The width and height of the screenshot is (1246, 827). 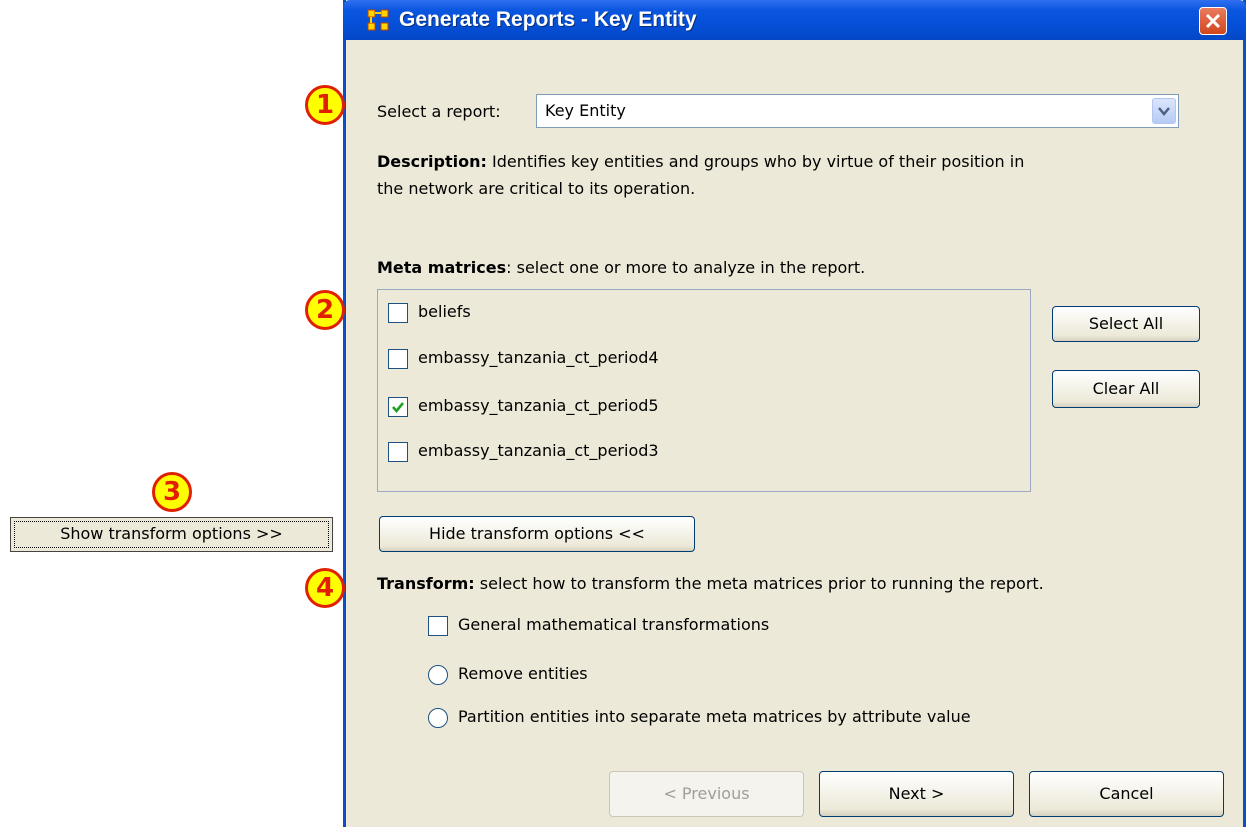 I want to click on previous-button: < Previous, so click(x=706, y=794).